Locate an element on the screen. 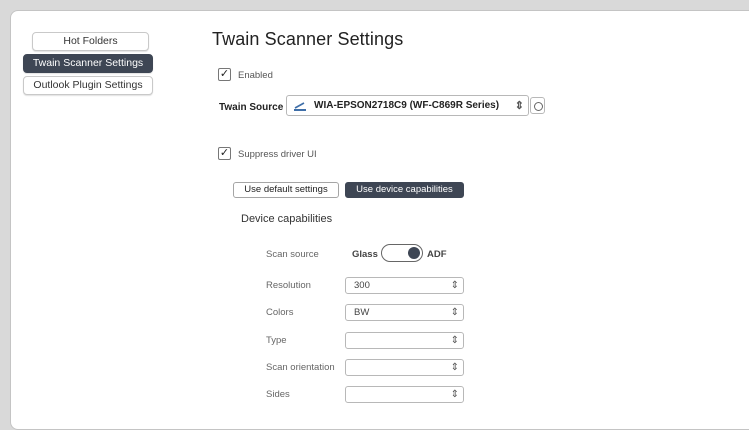 The height and width of the screenshot is (430, 749). refresh-source-button is located at coordinates (537, 105).